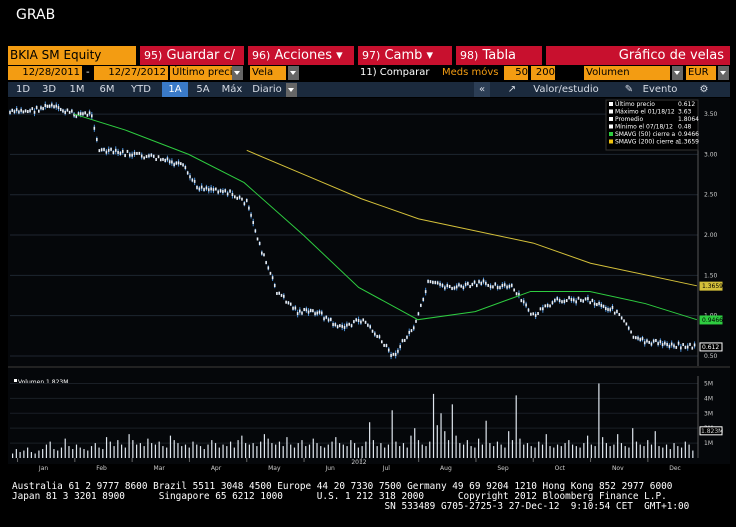  Describe the element at coordinates (45, 73) in the screenshot. I see `start-date-field: 12/28/2011` at that location.